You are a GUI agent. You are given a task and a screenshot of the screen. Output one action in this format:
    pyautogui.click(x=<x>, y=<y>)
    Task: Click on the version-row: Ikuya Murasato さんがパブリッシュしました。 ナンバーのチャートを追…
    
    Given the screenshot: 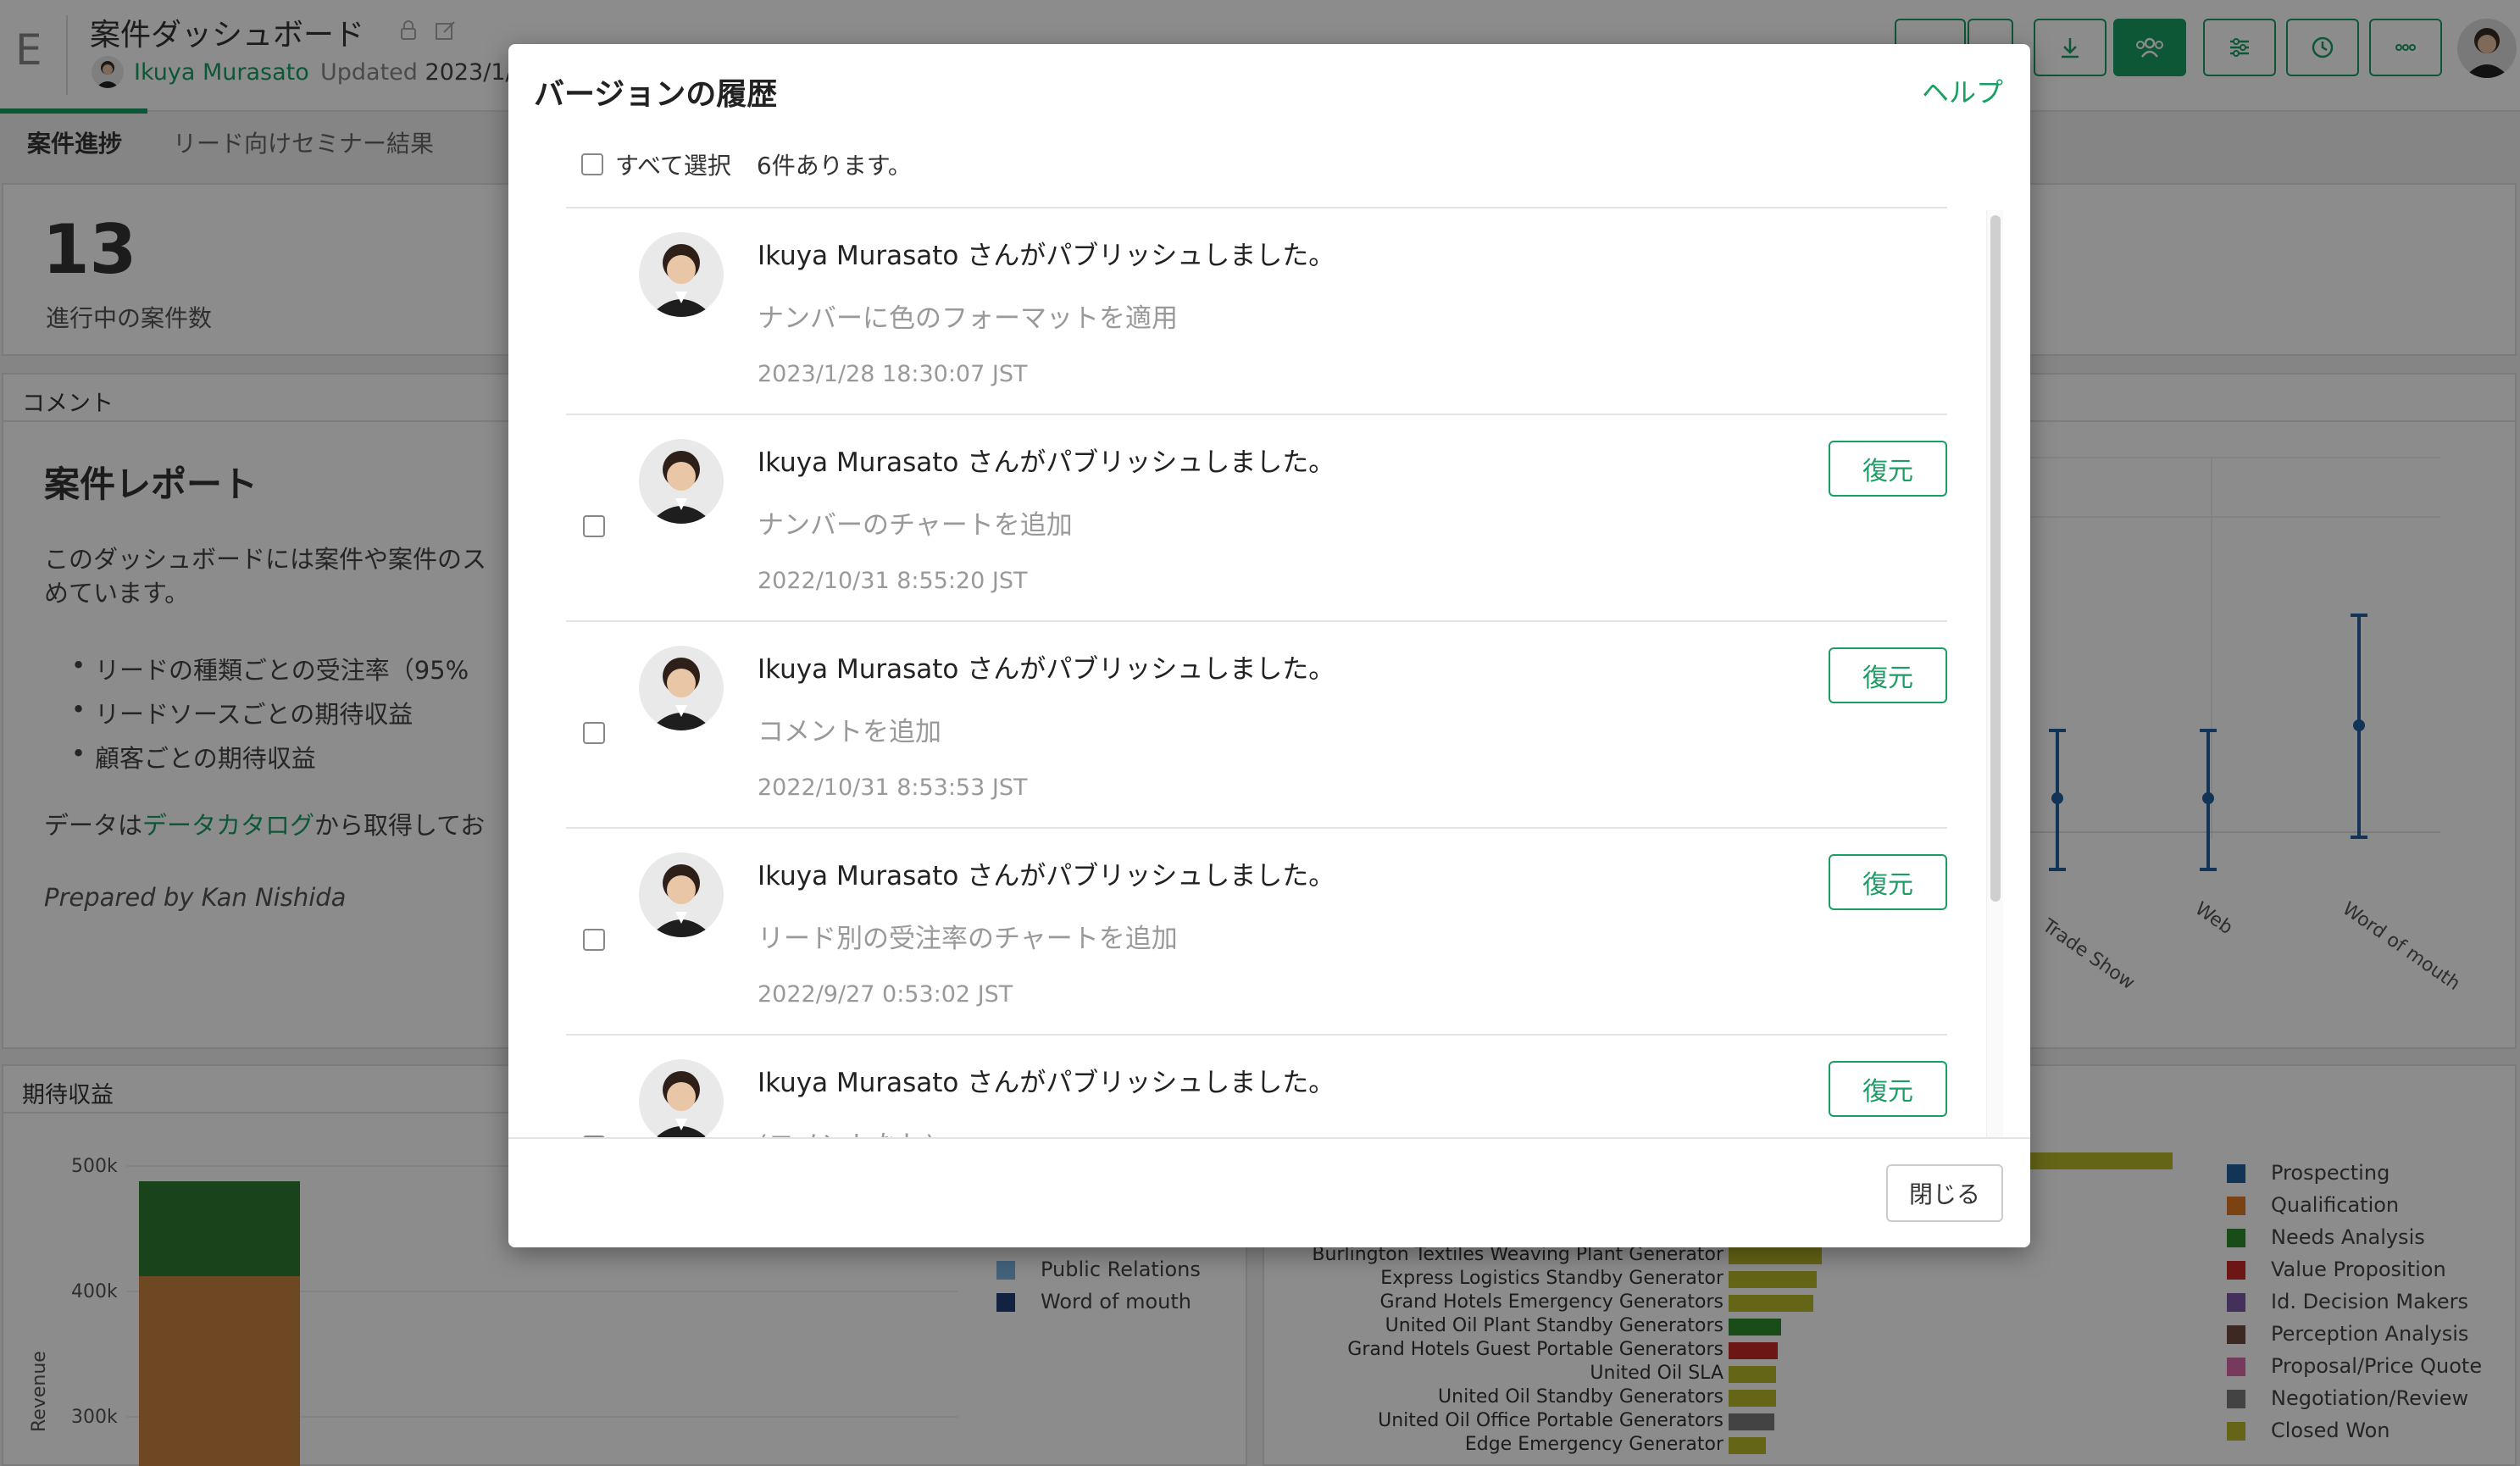 What is the action you would take?
    pyautogui.click(x=1257, y=518)
    